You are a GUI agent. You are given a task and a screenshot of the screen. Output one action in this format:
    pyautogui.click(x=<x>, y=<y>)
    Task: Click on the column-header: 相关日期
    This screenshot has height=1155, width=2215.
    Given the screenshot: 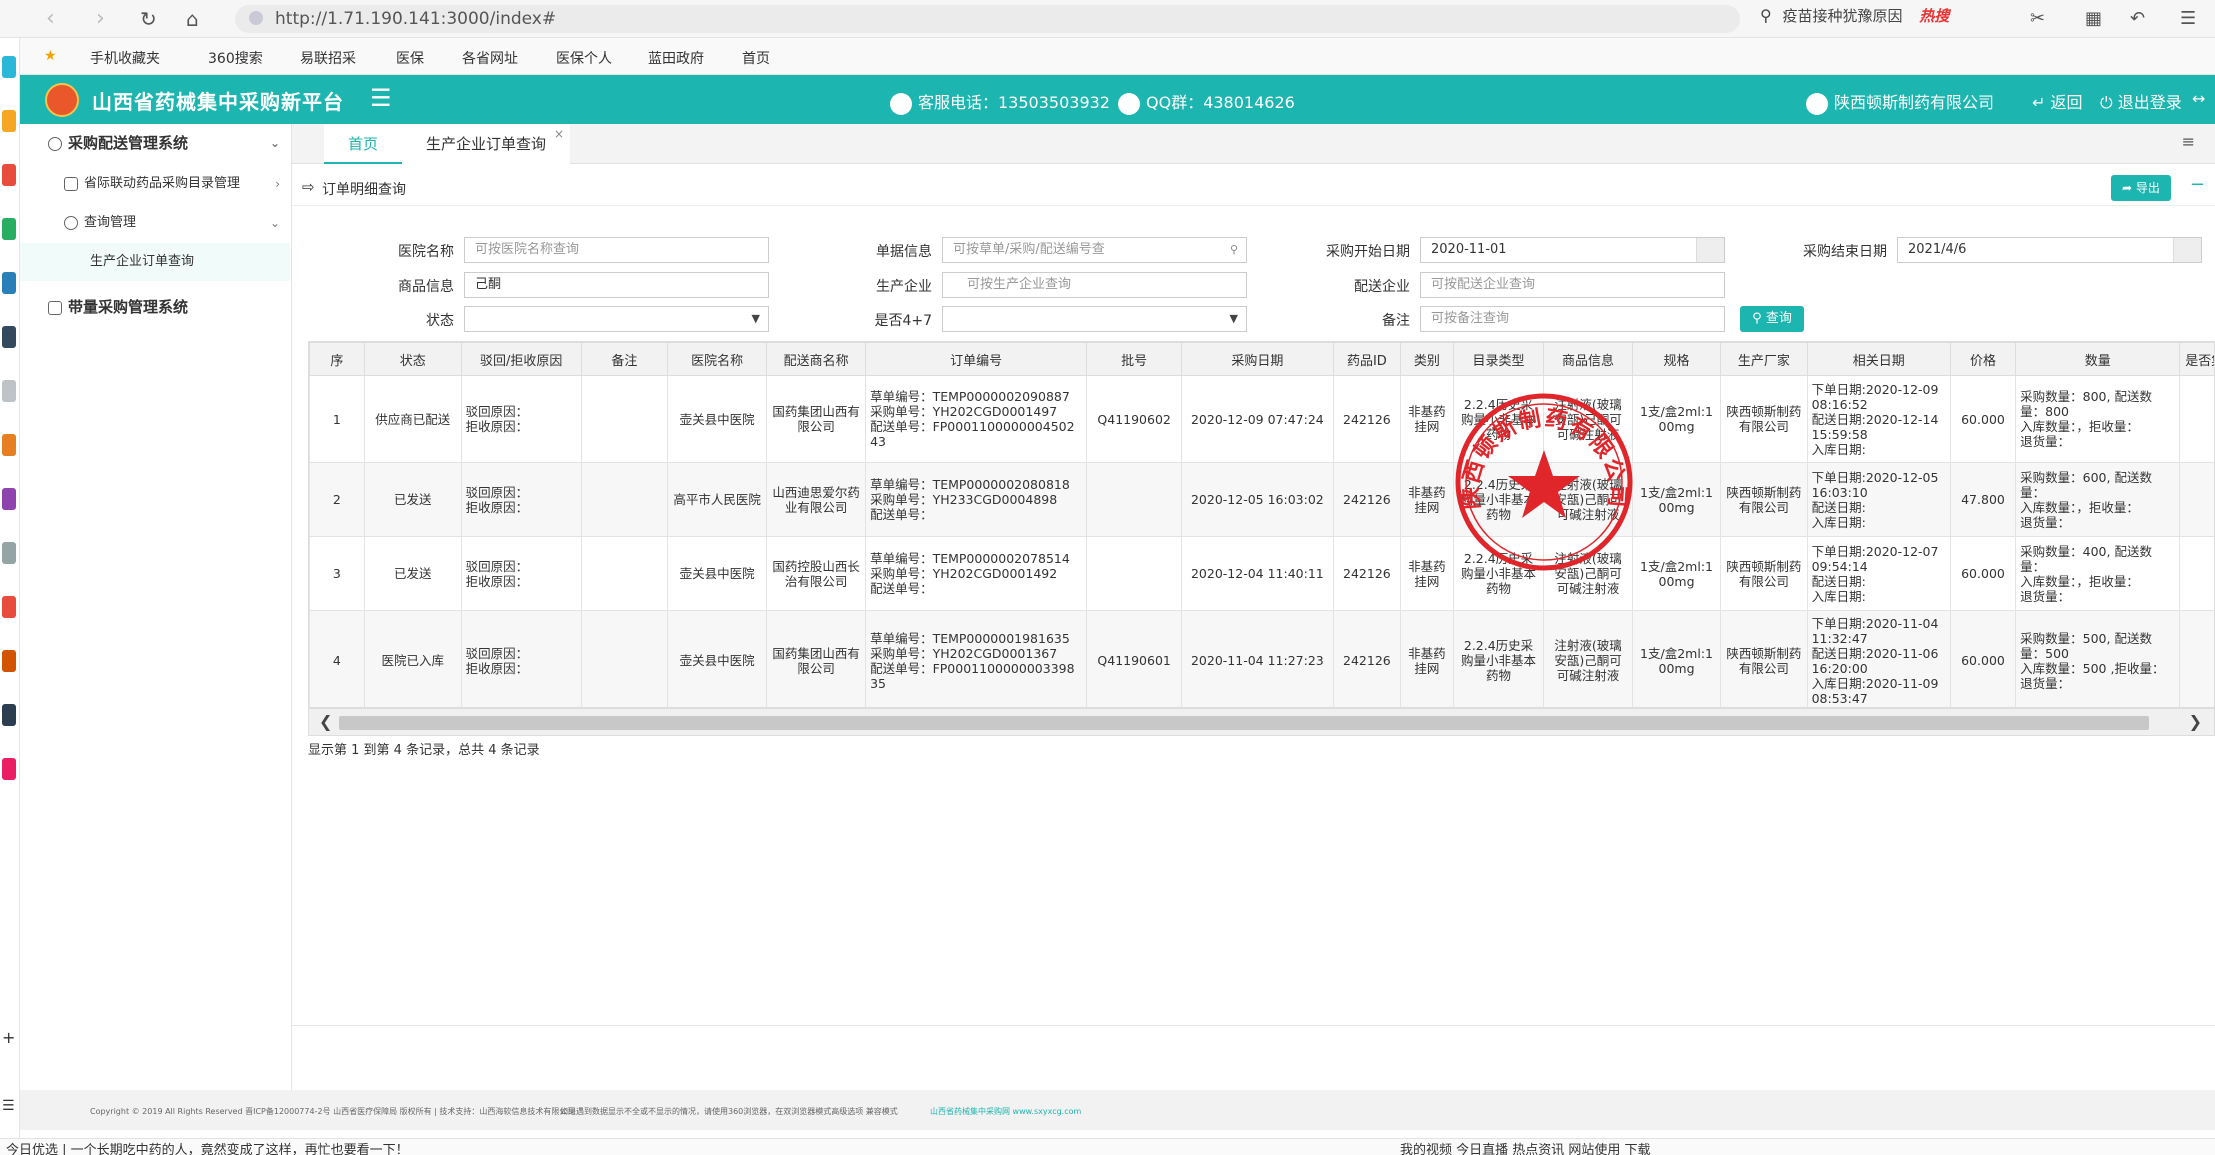 What is the action you would take?
    pyautogui.click(x=1878, y=359)
    